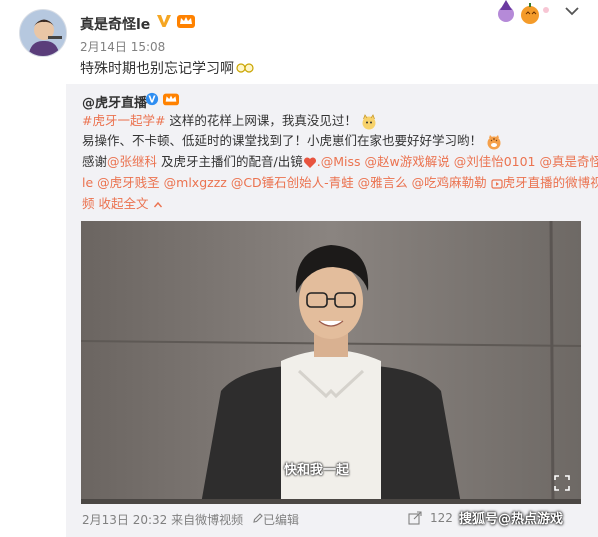 This screenshot has height=537, width=598. What do you see at coordinates (43, 33) in the screenshot?
I see `author-avatar` at bounding box center [43, 33].